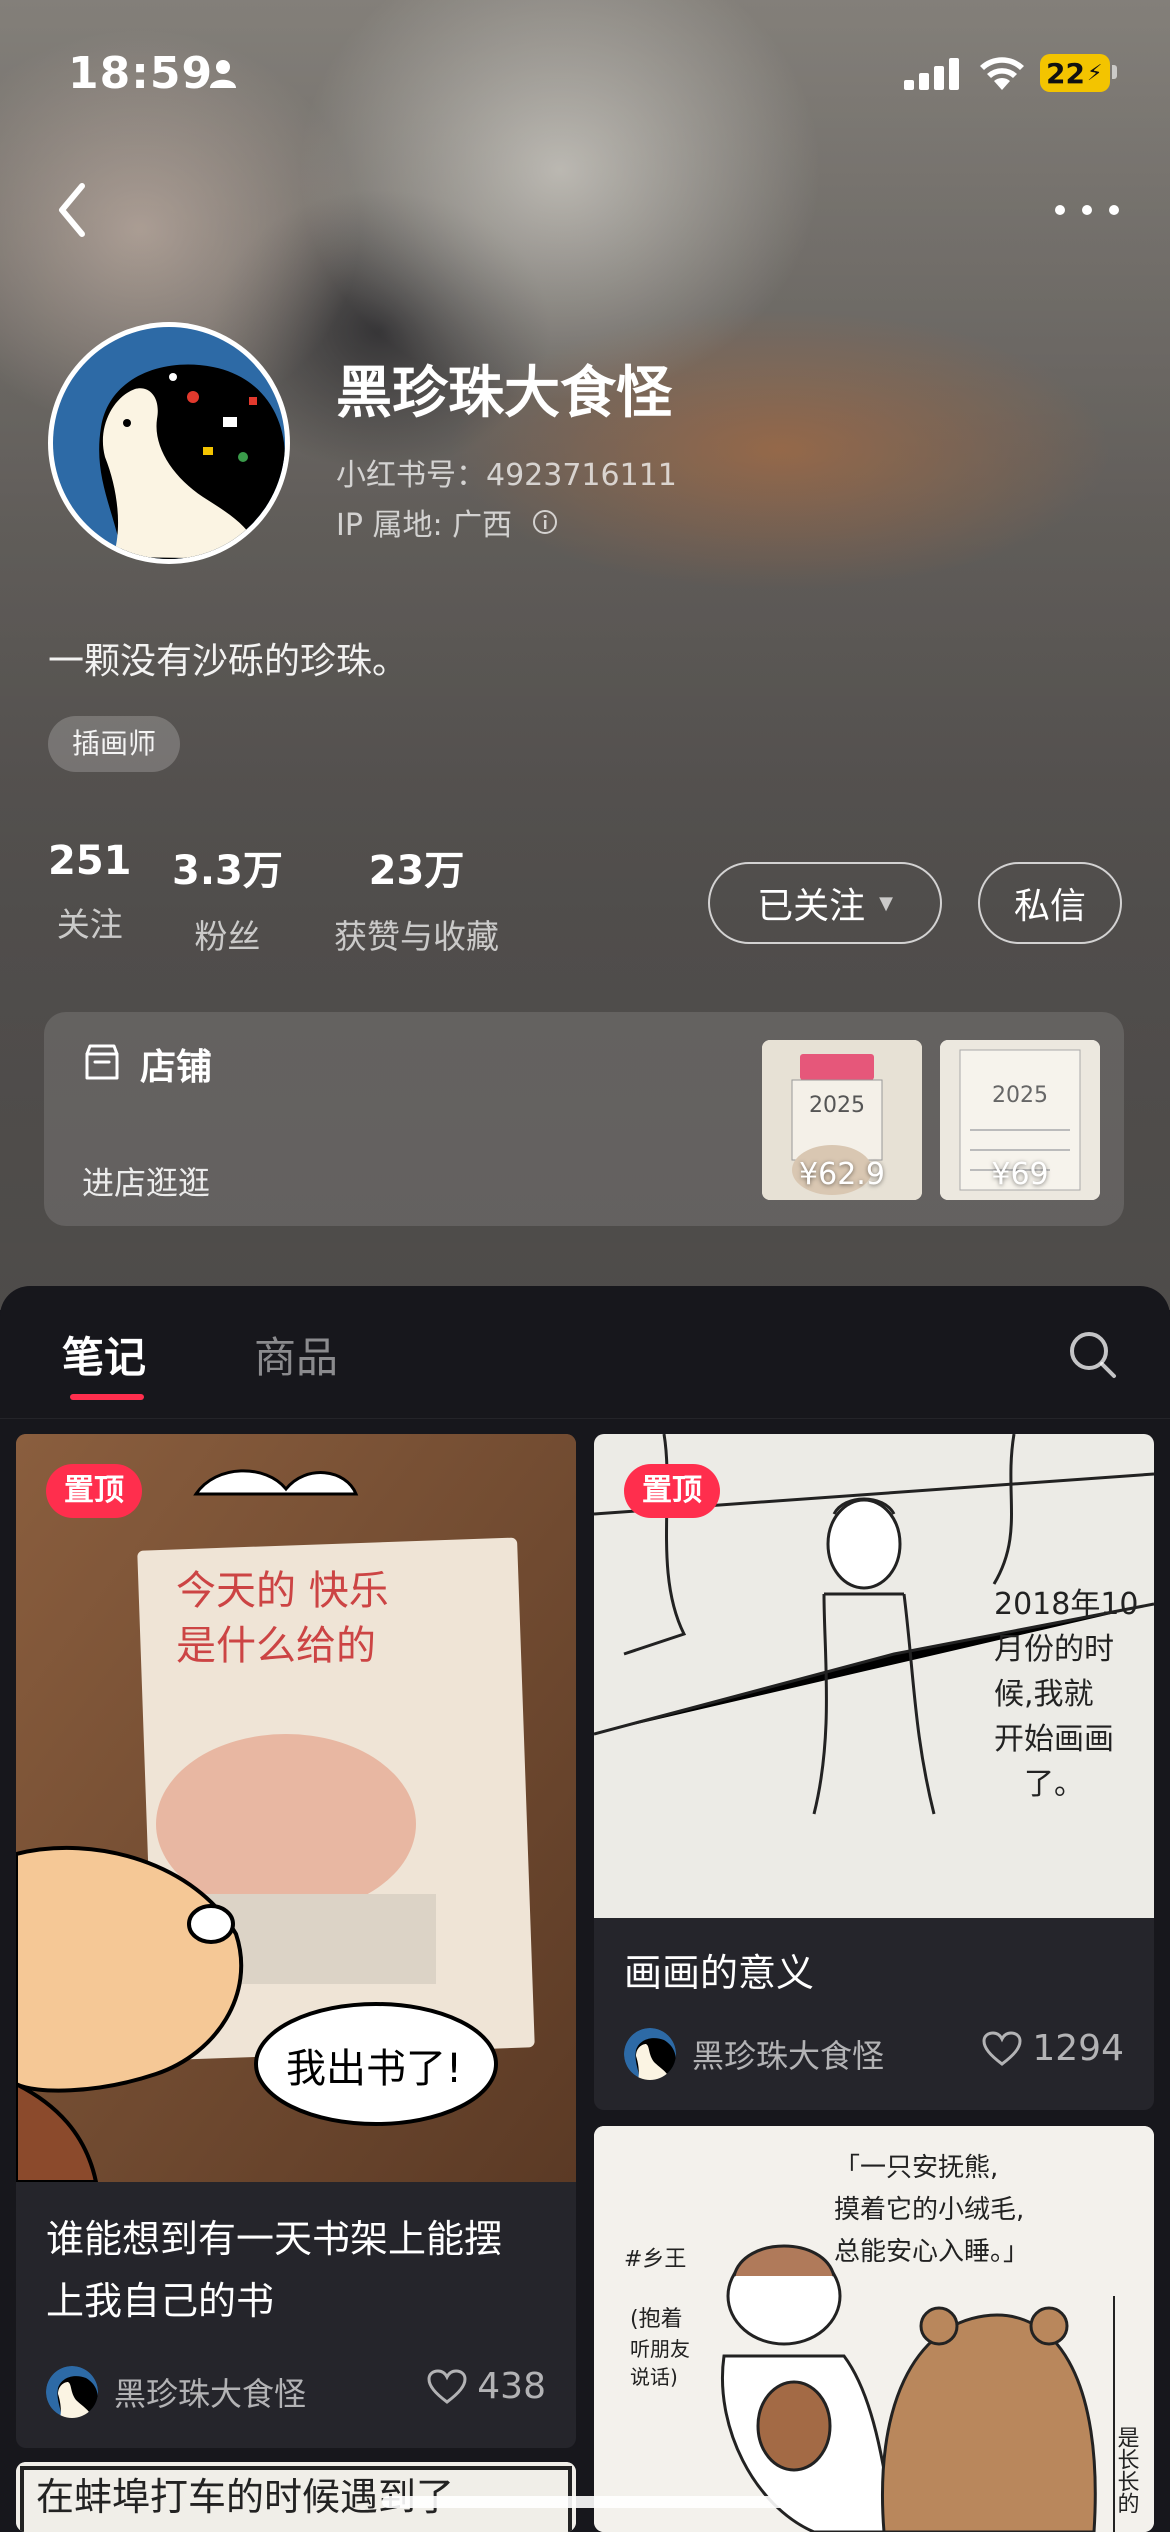 Image resolution: width=1170 pixels, height=2532 pixels. I want to click on cover-text: 「一只安抚熊,, so click(916, 2168).